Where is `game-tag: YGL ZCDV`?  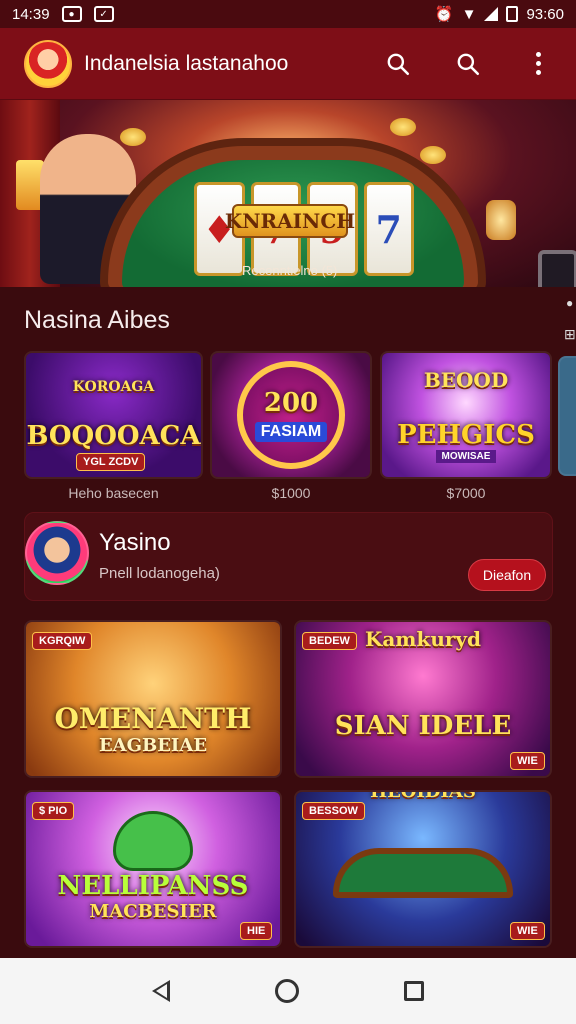
game-tag: YGL ZCDV is located at coordinates (111, 462).